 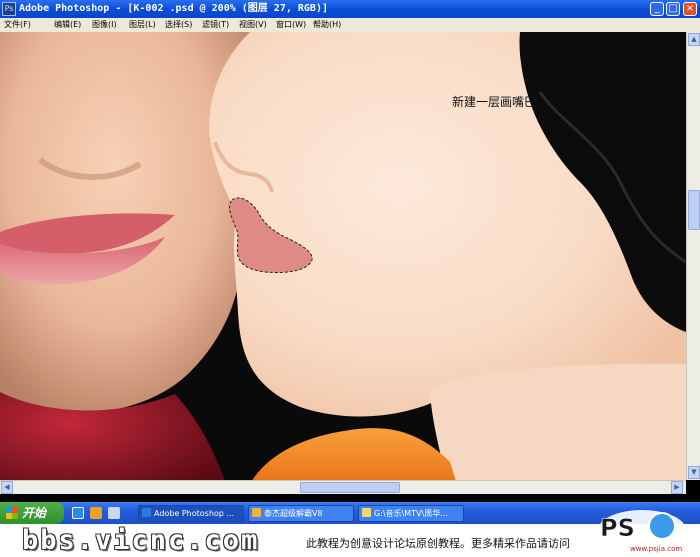 I want to click on menu-select: 选择(S), so click(x=178, y=25).